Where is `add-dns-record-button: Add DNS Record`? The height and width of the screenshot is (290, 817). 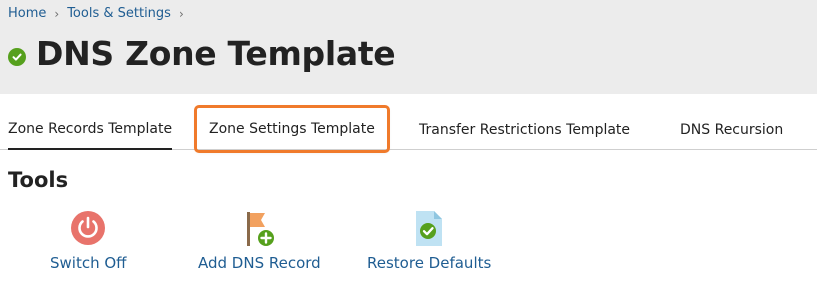
add-dns-record-button: Add DNS Record is located at coordinates (259, 240).